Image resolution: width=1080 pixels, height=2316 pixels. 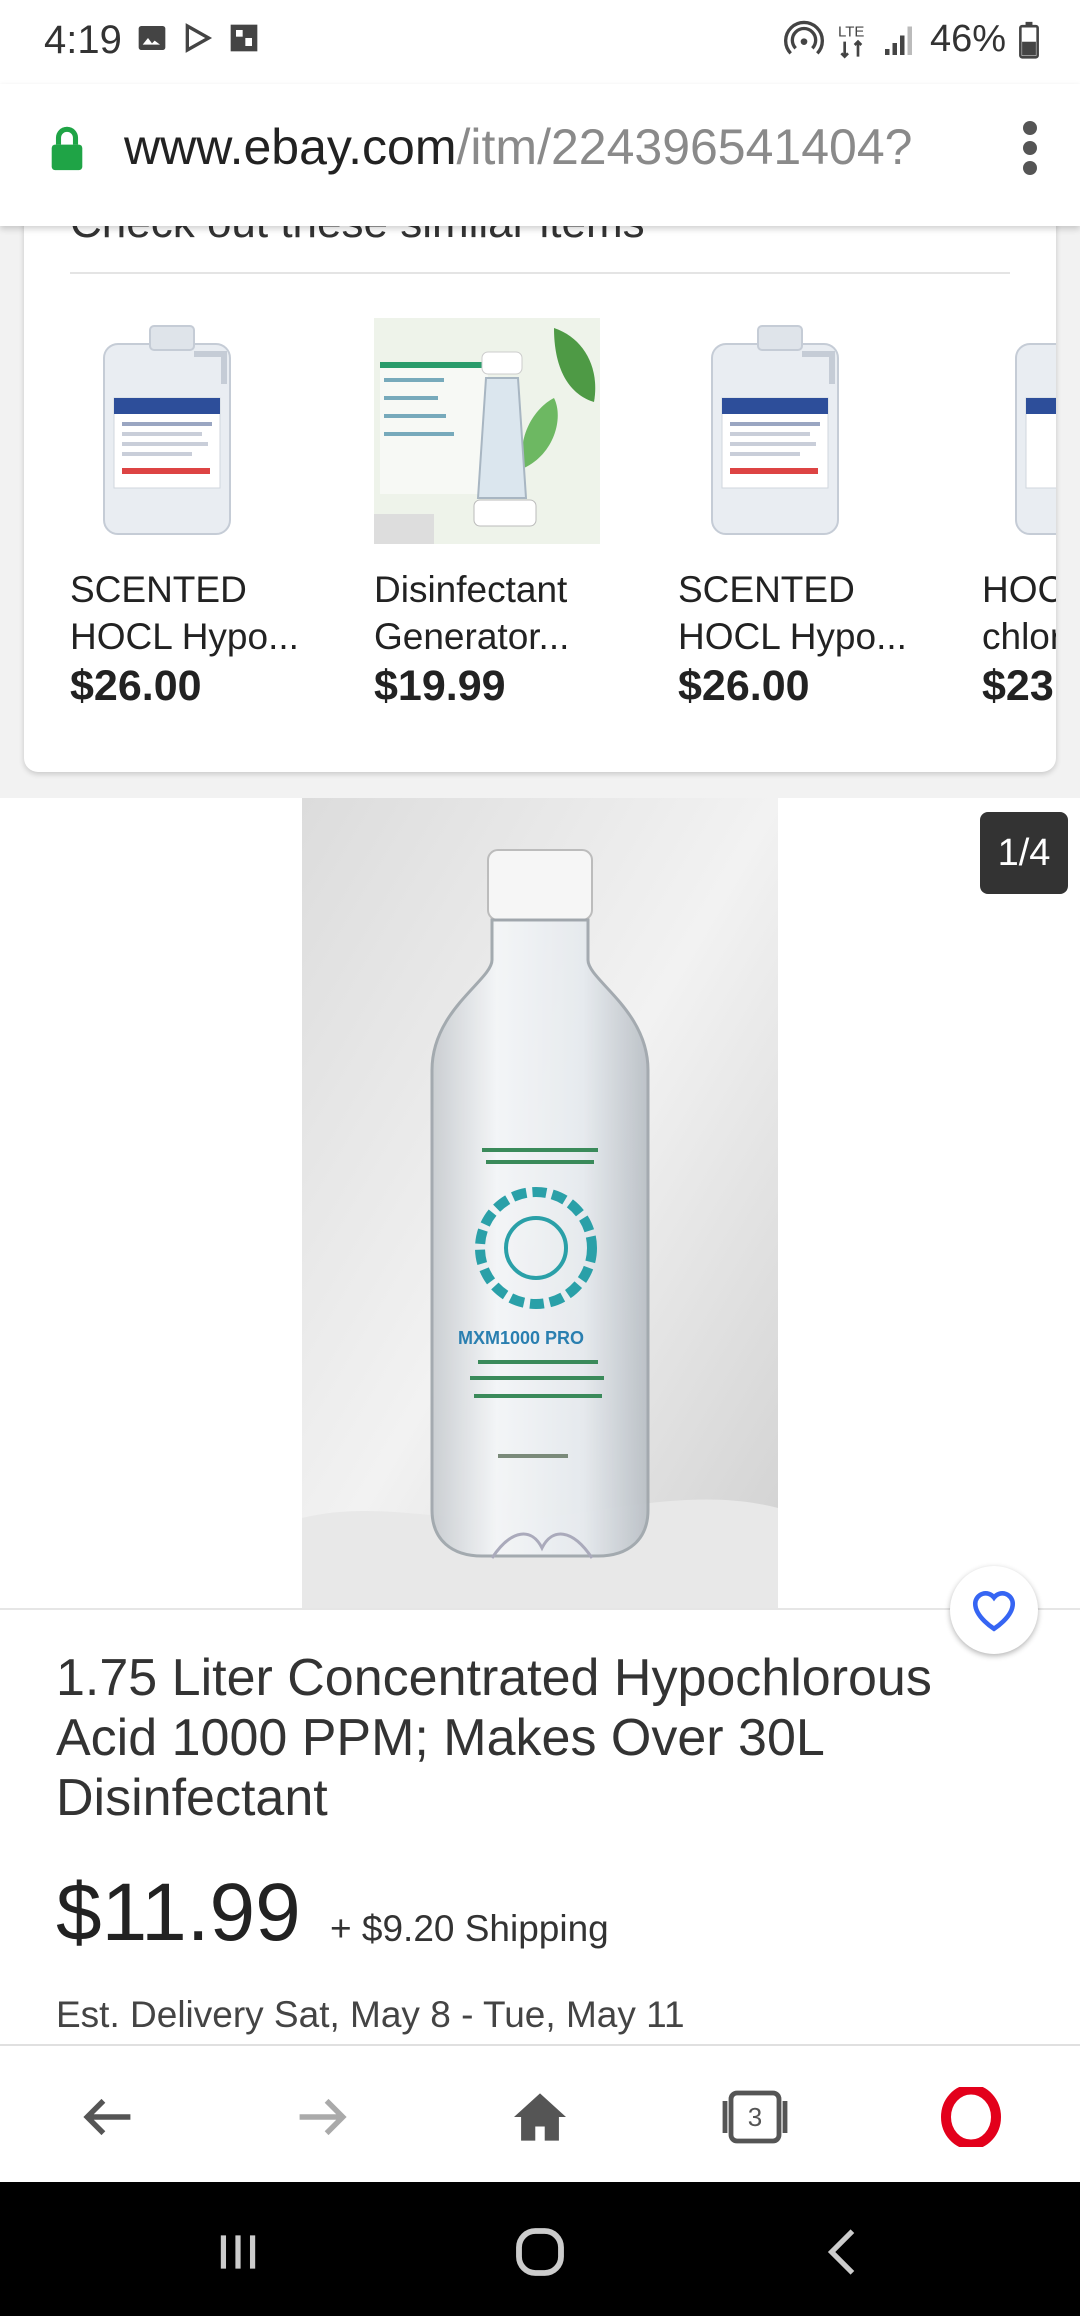 I want to click on item-title-line2: chlor, so click(x=1019, y=636).